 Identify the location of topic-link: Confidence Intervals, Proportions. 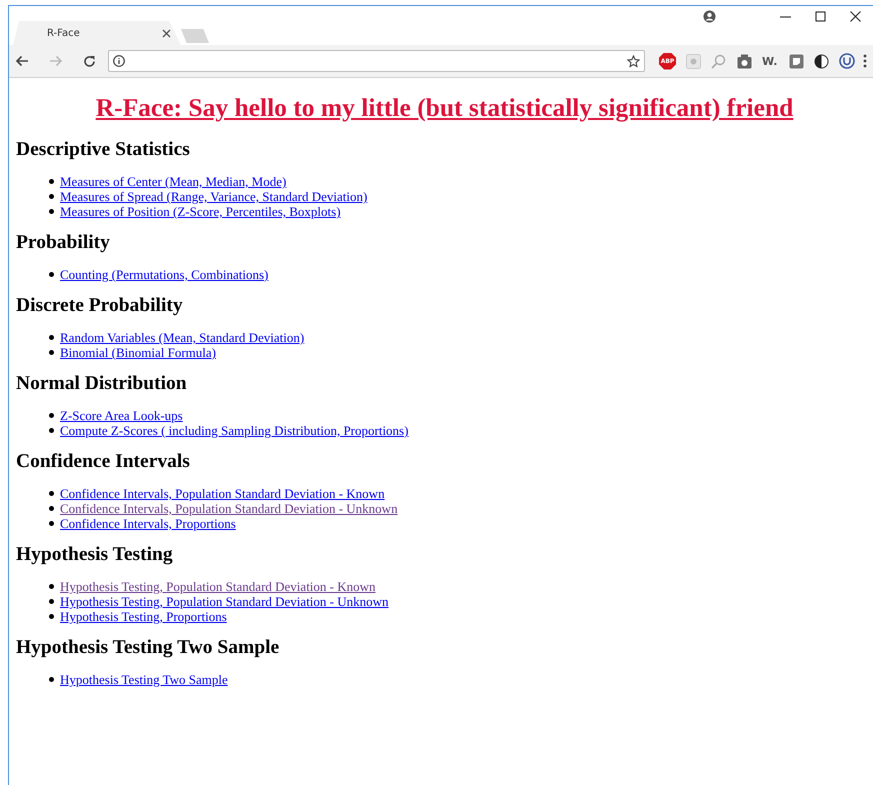
(148, 523).